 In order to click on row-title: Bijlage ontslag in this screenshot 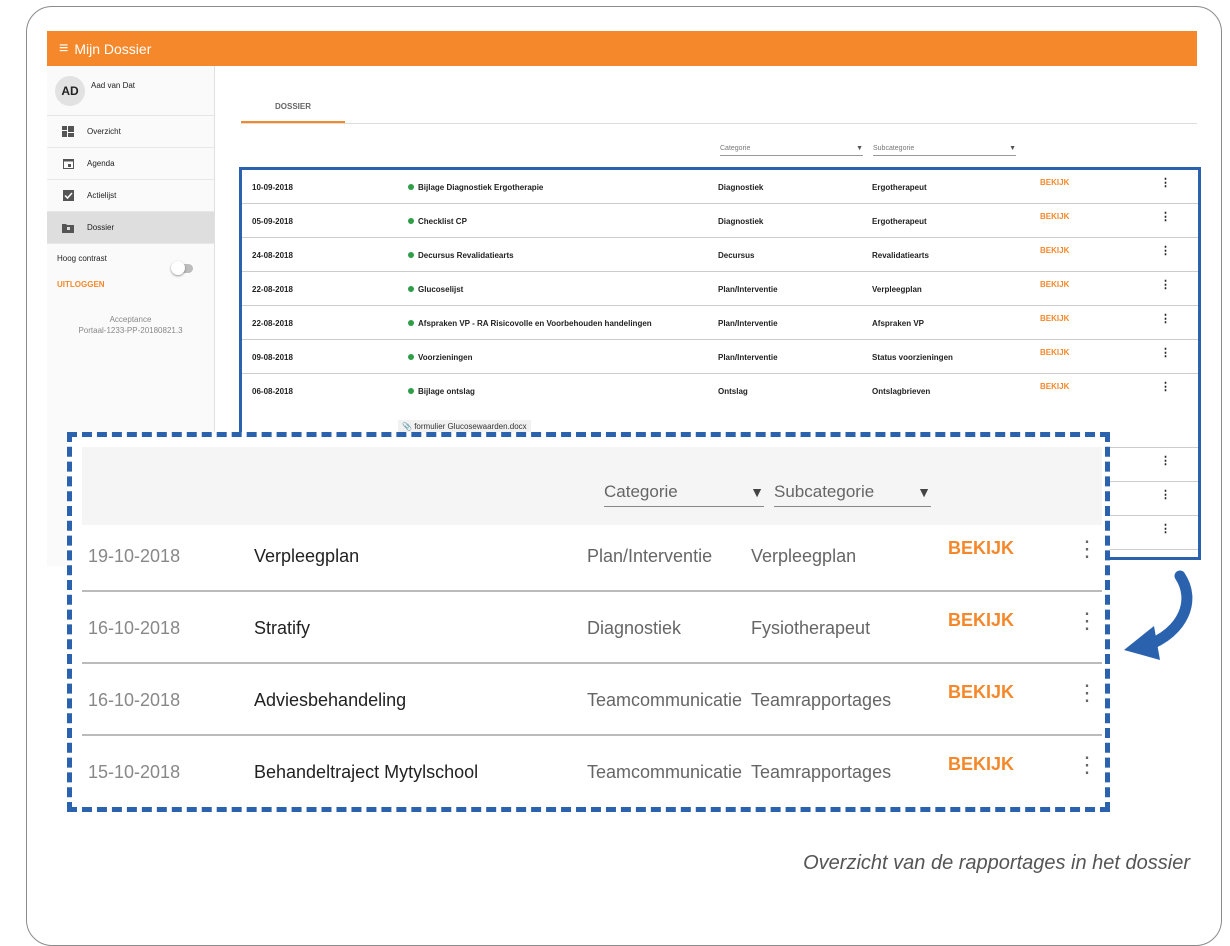, I will do `click(441, 391)`.